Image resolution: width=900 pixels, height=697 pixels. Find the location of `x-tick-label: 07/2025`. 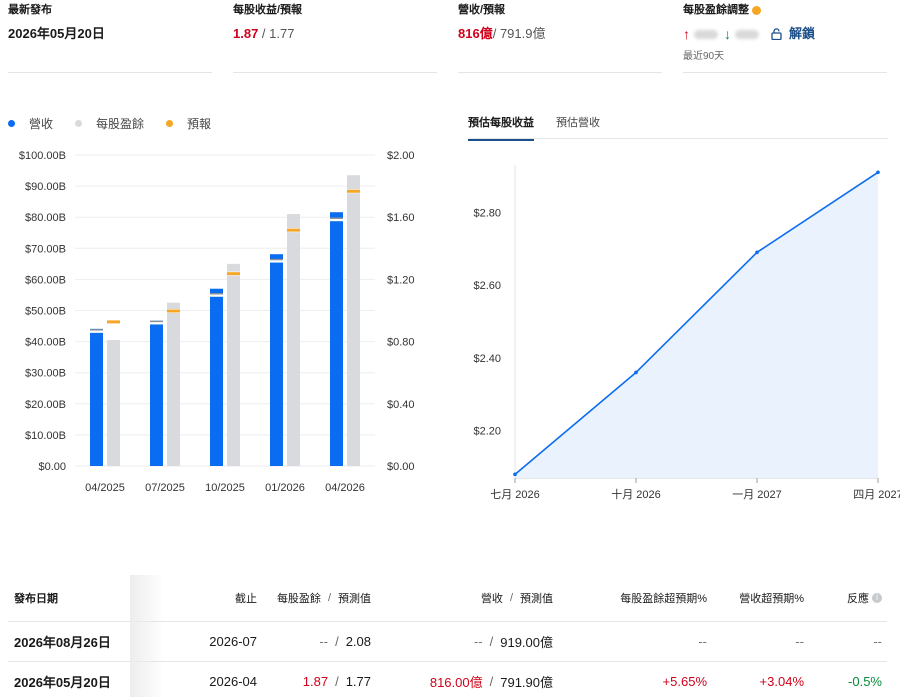

x-tick-label: 07/2025 is located at coordinates (165, 488).